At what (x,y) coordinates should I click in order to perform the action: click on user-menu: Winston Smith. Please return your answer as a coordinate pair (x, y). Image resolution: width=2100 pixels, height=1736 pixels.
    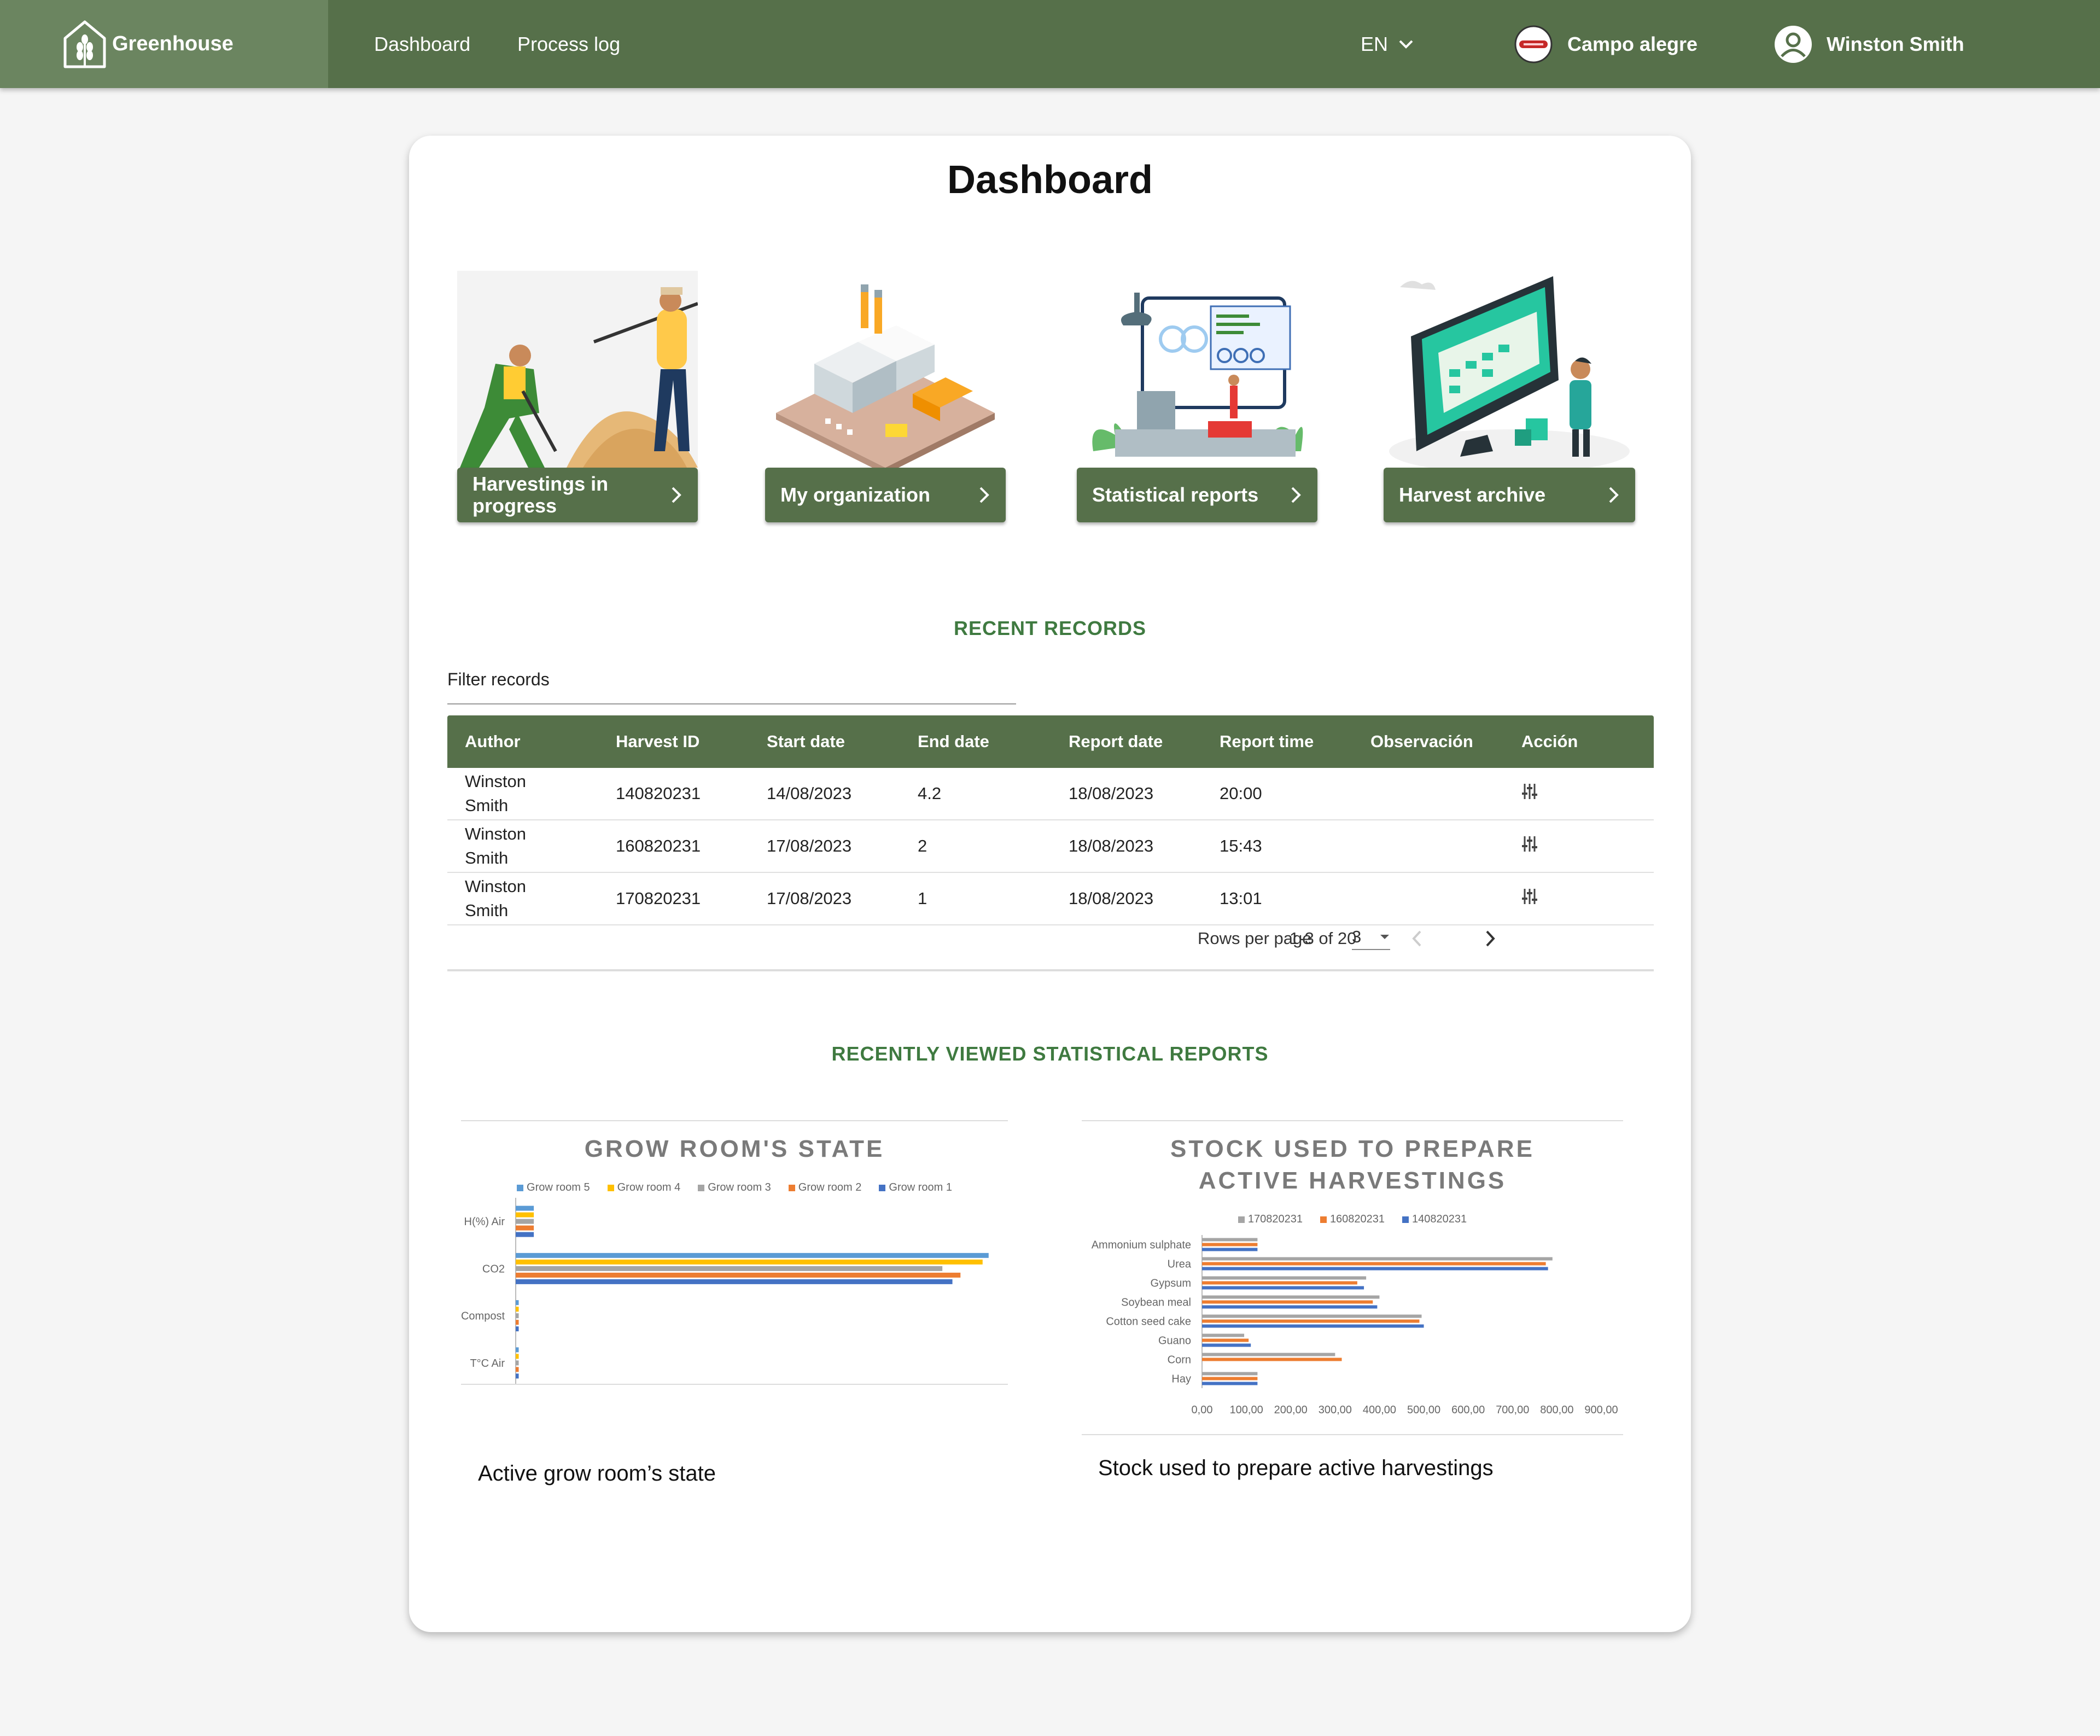
    Looking at the image, I should click on (1869, 44).